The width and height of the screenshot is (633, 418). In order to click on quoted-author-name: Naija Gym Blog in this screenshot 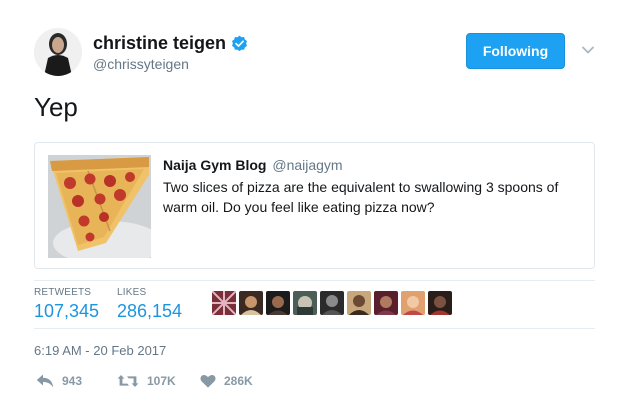, I will do `click(214, 165)`.